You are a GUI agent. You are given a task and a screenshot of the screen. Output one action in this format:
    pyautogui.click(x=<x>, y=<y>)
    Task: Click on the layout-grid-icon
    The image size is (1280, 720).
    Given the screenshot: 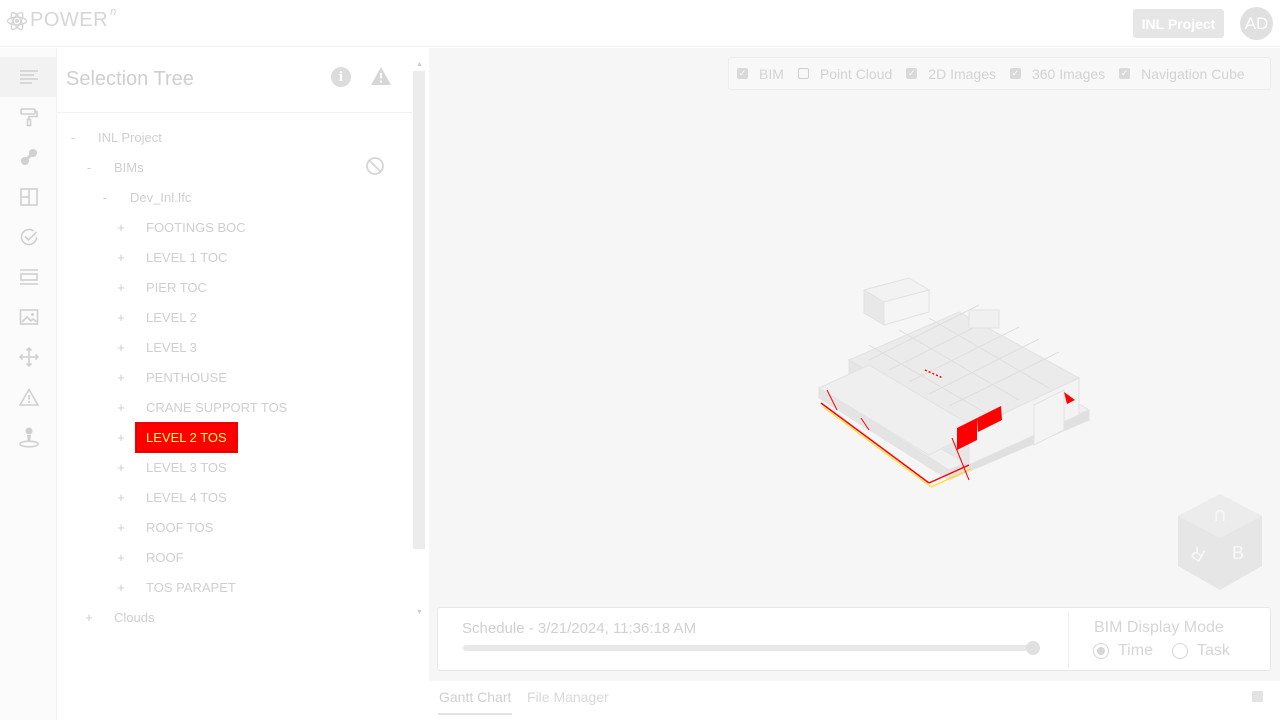 What is the action you would take?
    pyautogui.click(x=28, y=197)
    